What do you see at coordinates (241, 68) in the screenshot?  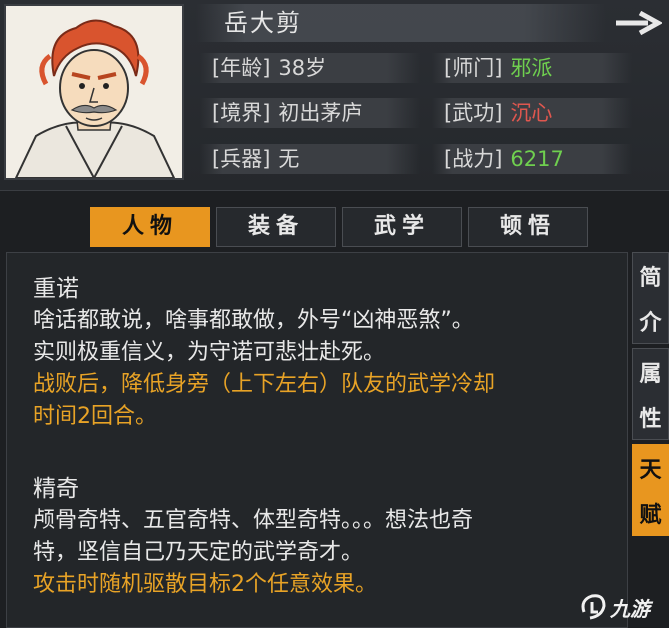 I see `stat-label: [年龄]` at bounding box center [241, 68].